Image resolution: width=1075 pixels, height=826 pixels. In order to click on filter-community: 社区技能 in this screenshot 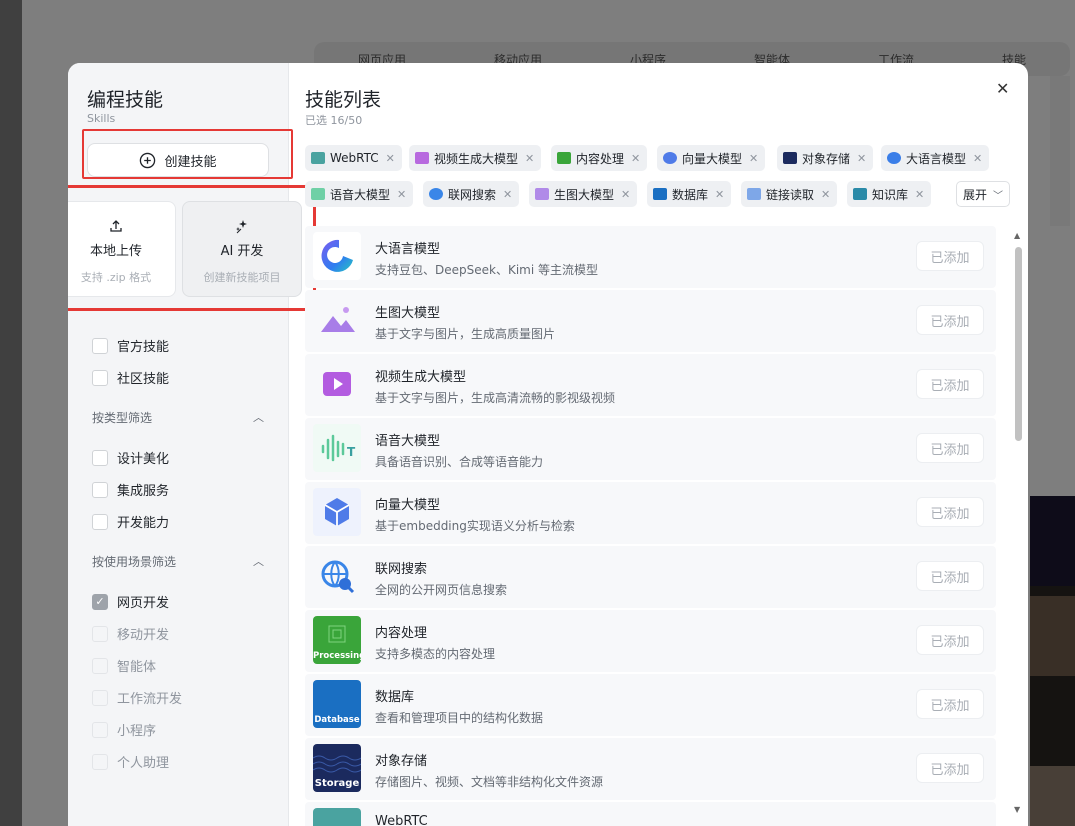, I will do `click(130, 377)`.